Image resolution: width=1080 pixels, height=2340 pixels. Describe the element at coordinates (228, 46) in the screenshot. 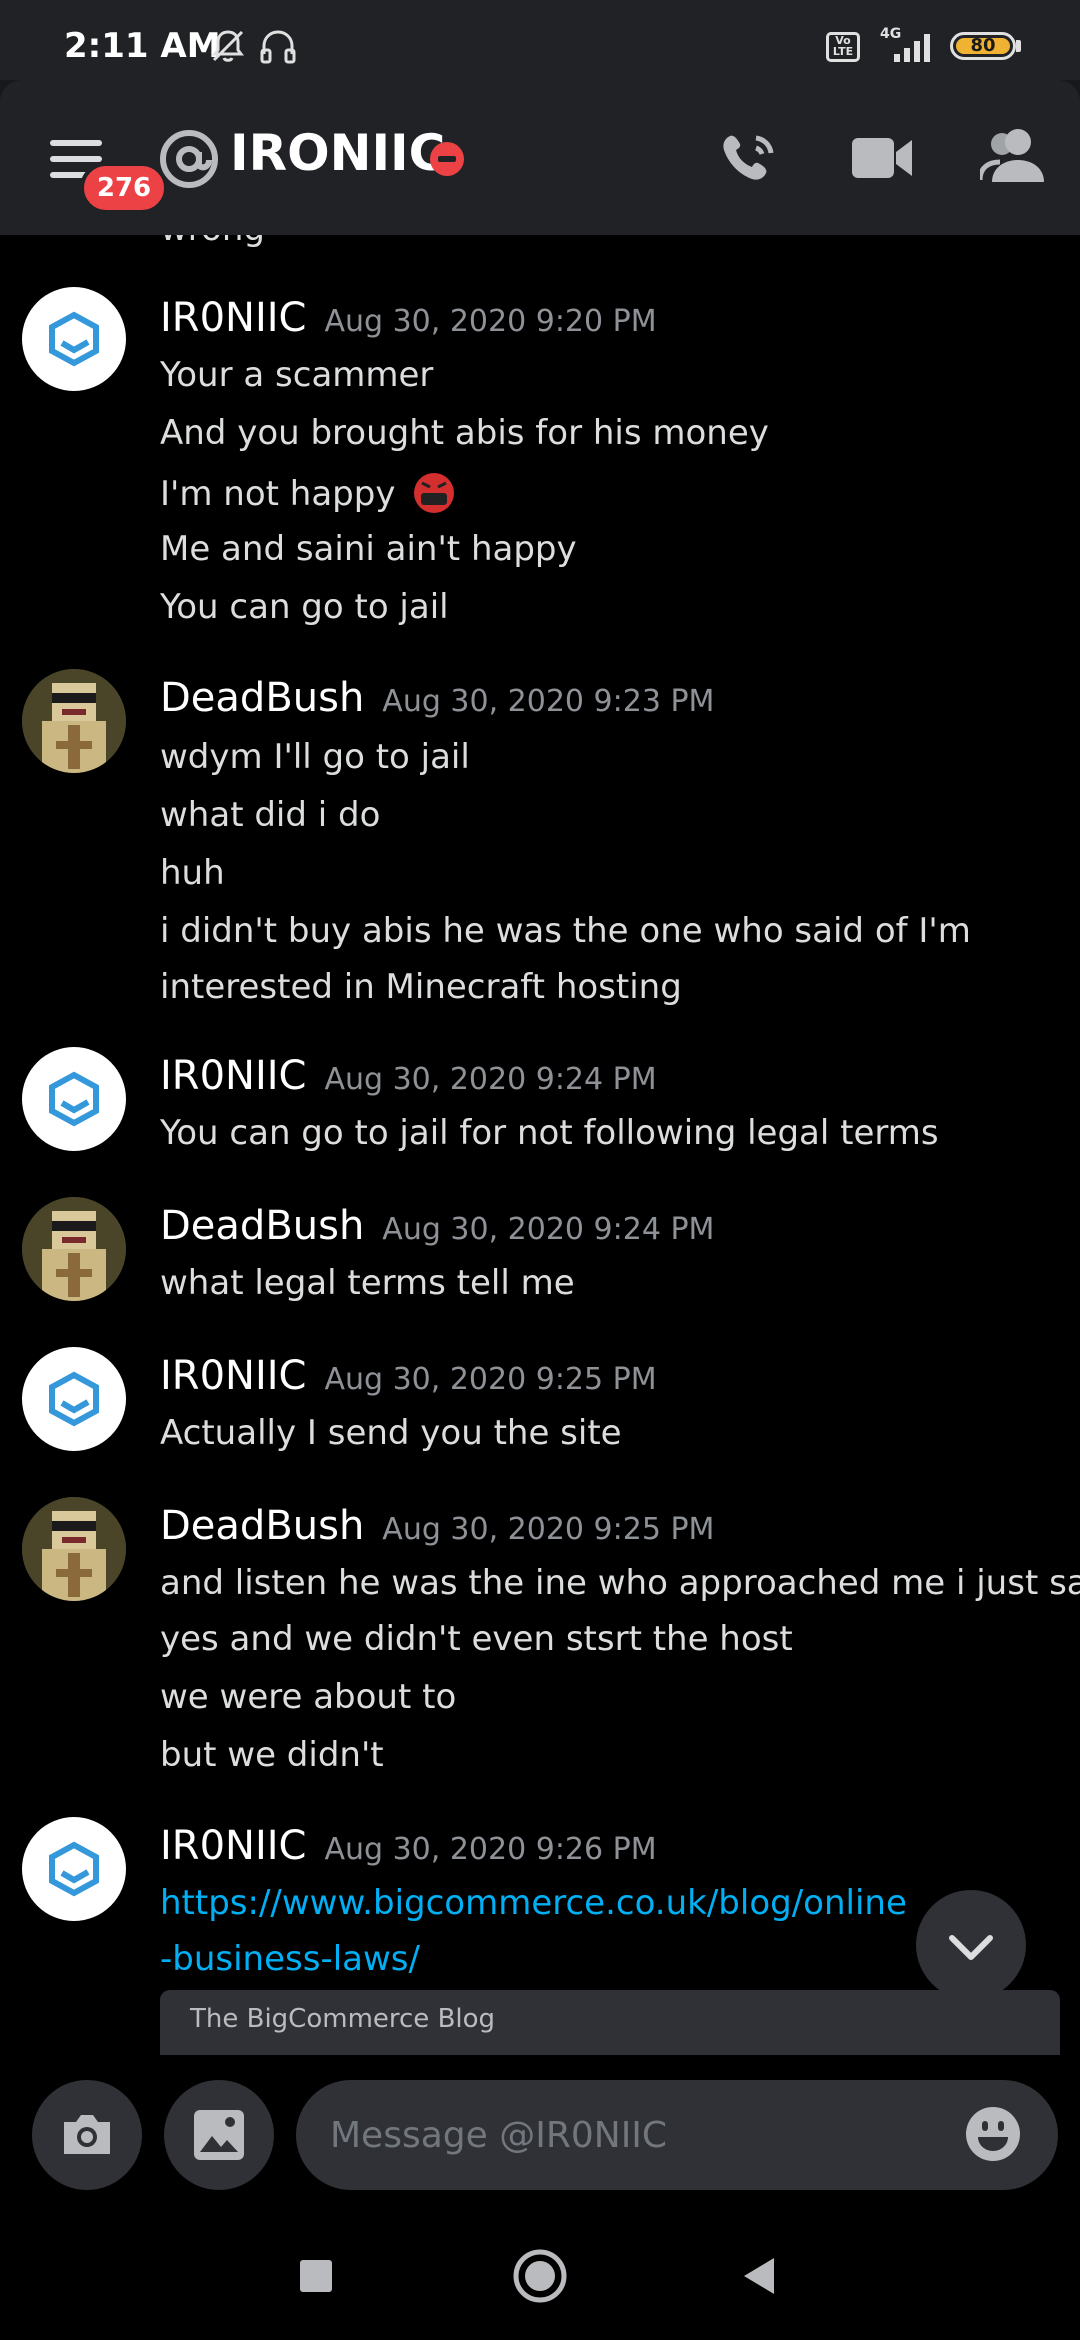

I see `bell-muted-icon` at that location.